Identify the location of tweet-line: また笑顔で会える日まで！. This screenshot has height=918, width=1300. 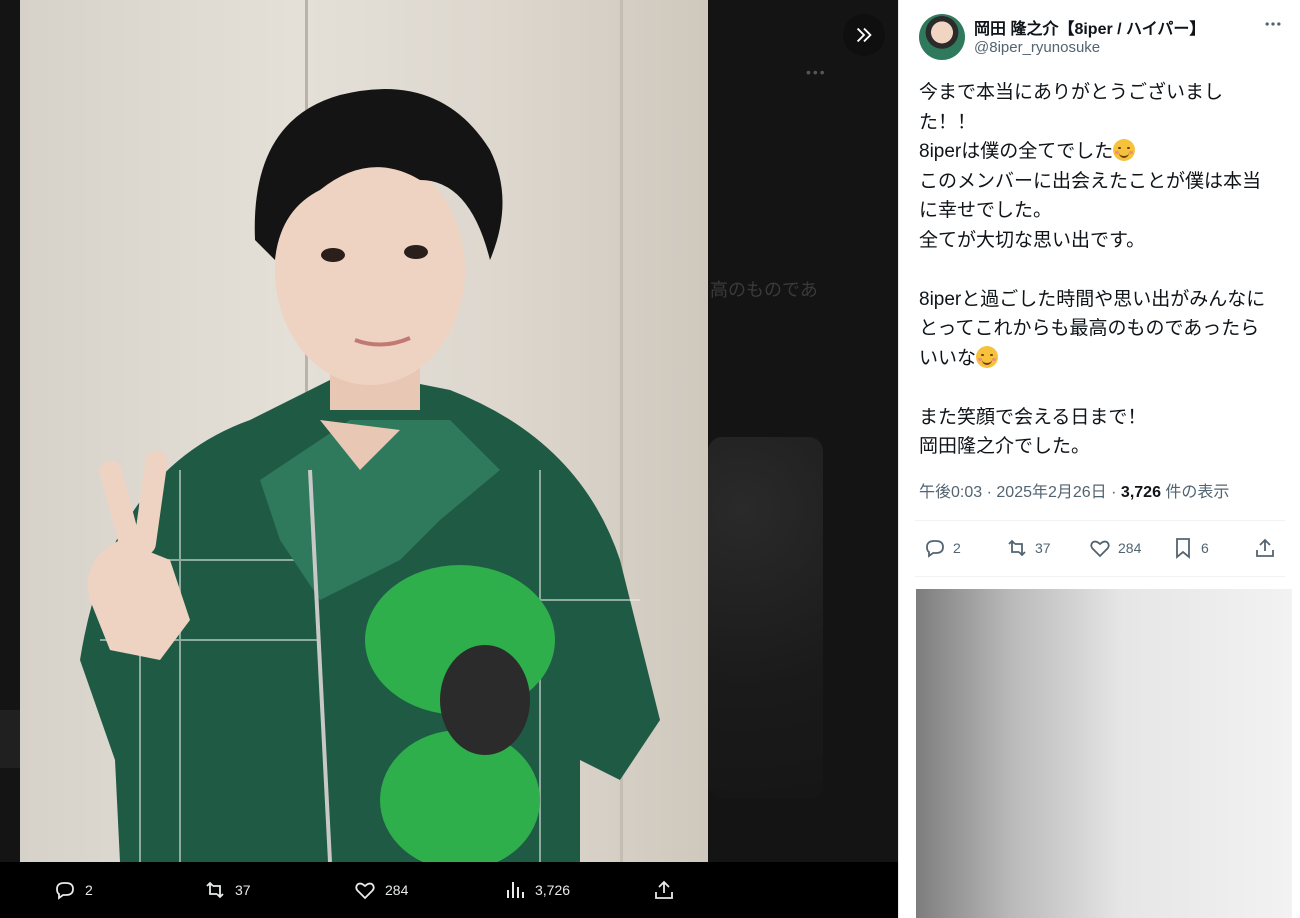
(1033, 417).